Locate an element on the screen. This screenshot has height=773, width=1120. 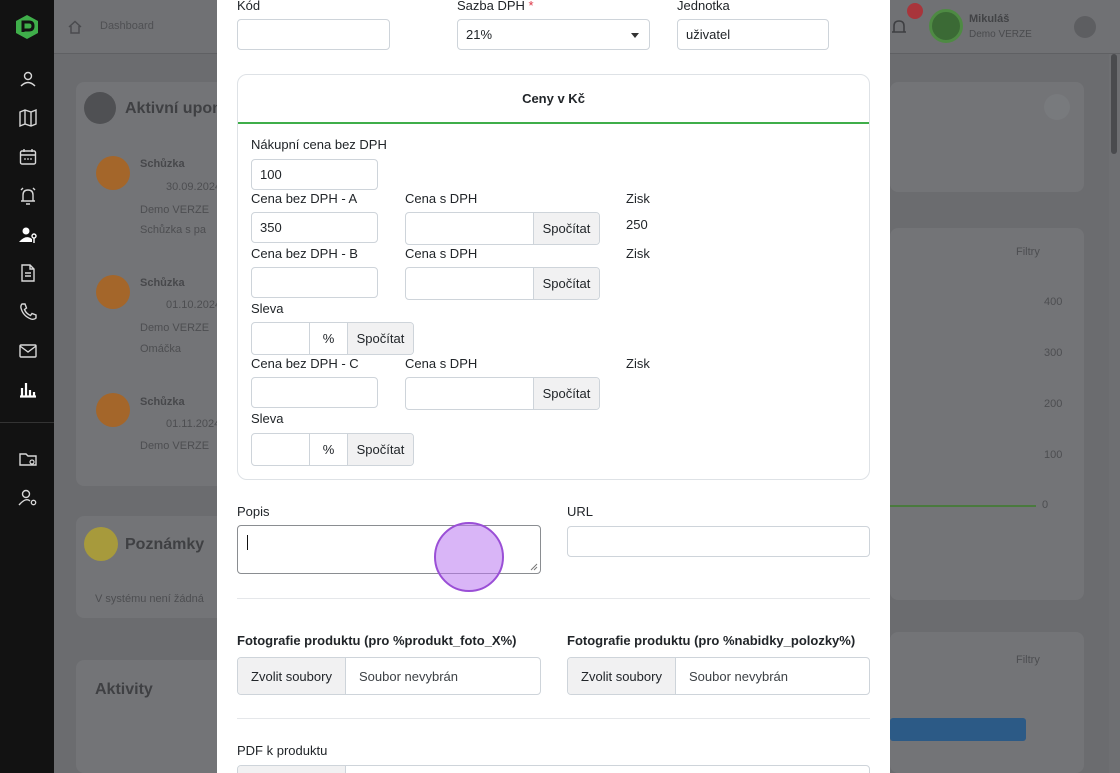
chart-tick: 0 is located at coordinates (1045, 505).